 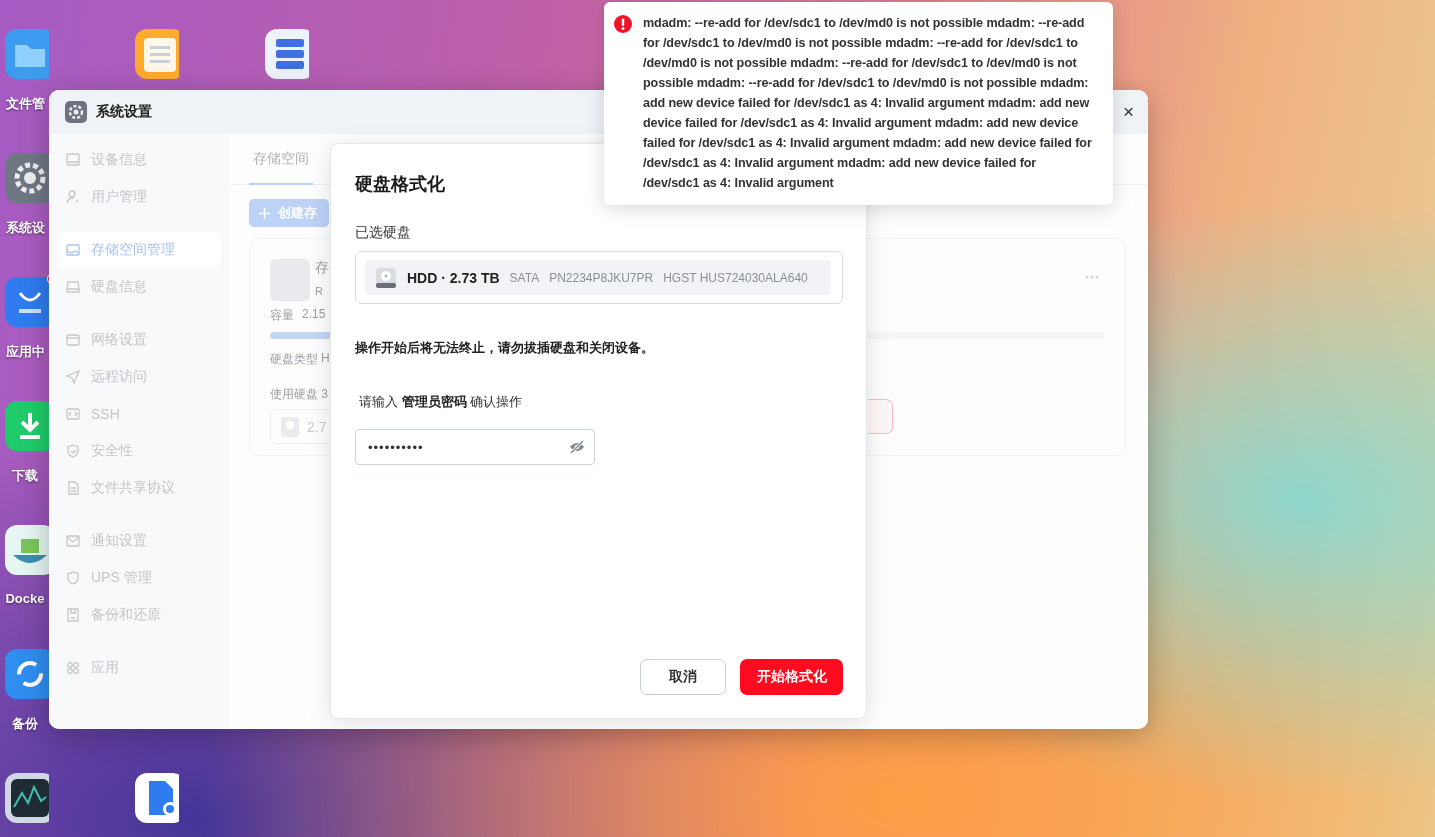 What do you see at coordinates (73, 615) in the screenshot?
I see `save-icon` at bounding box center [73, 615].